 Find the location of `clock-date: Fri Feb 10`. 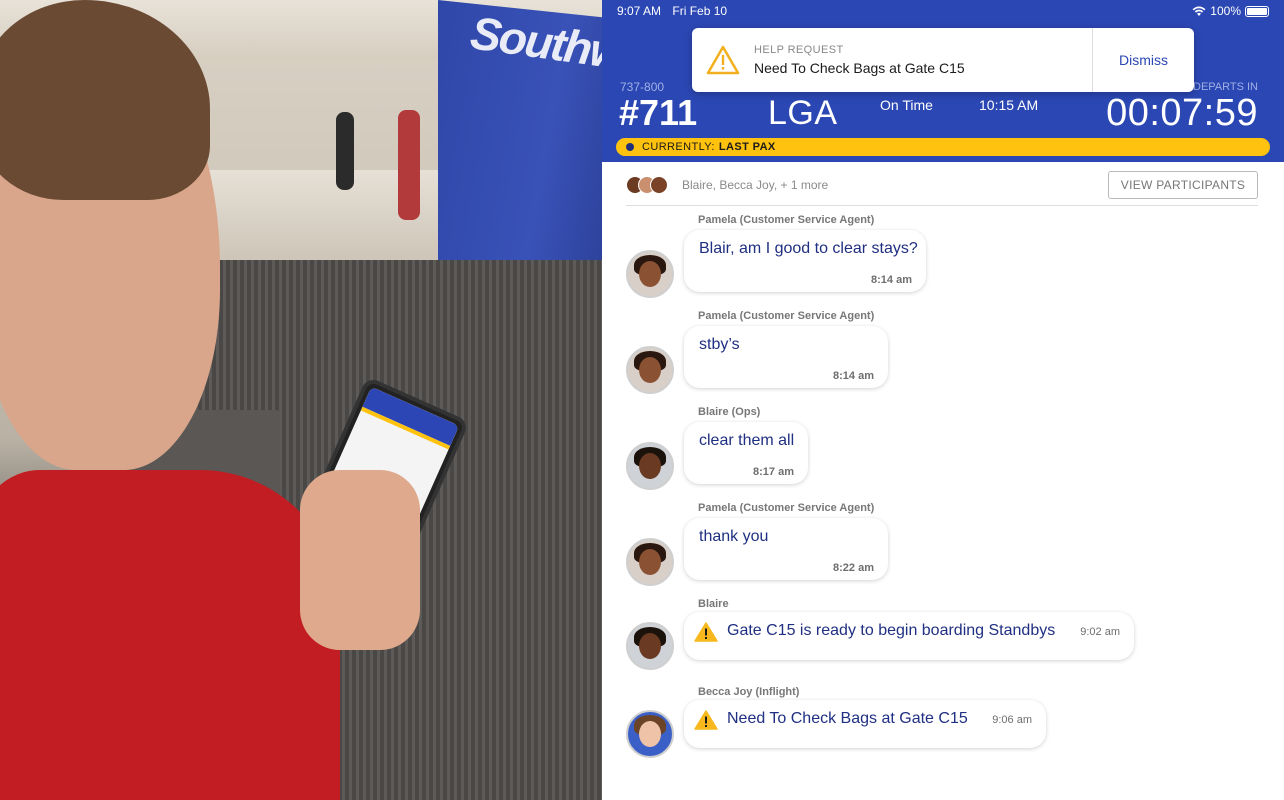

clock-date: Fri Feb 10 is located at coordinates (700, 11).